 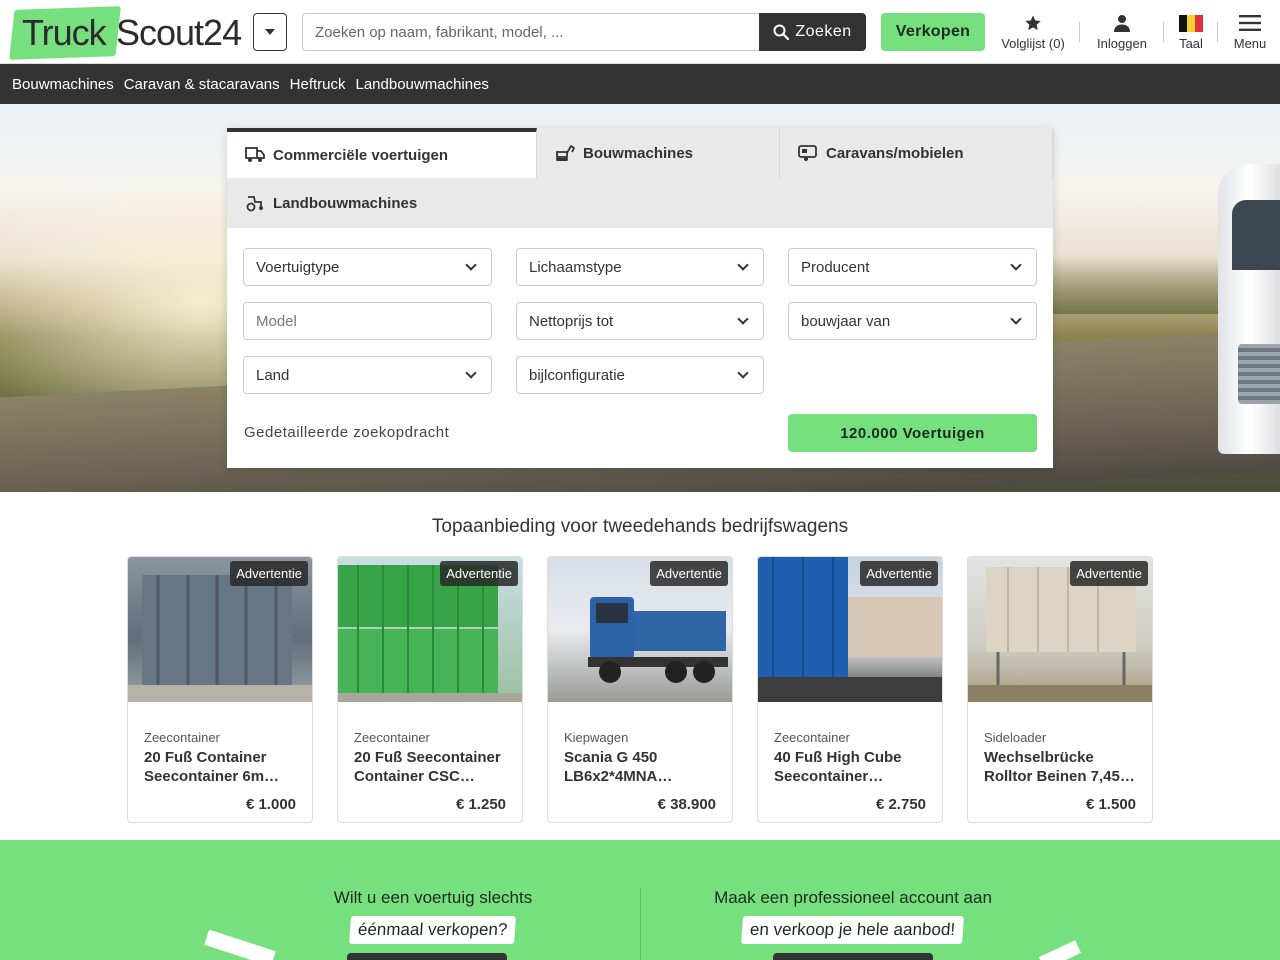 What do you see at coordinates (422, 84) in the screenshot?
I see `category-link-landbouwmachines: Landbouwmachines` at bounding box center [422, 84].